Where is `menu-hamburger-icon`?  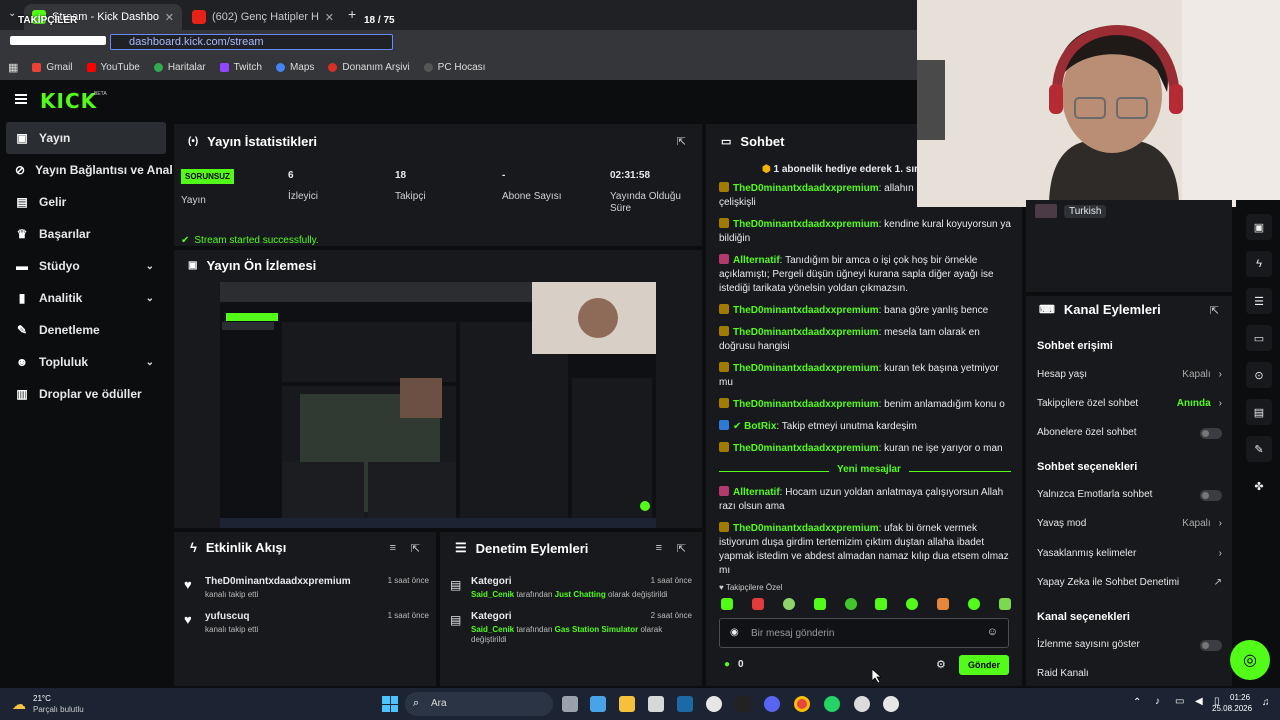
menu-hamburger-icon is located at coordinates (21, 99).